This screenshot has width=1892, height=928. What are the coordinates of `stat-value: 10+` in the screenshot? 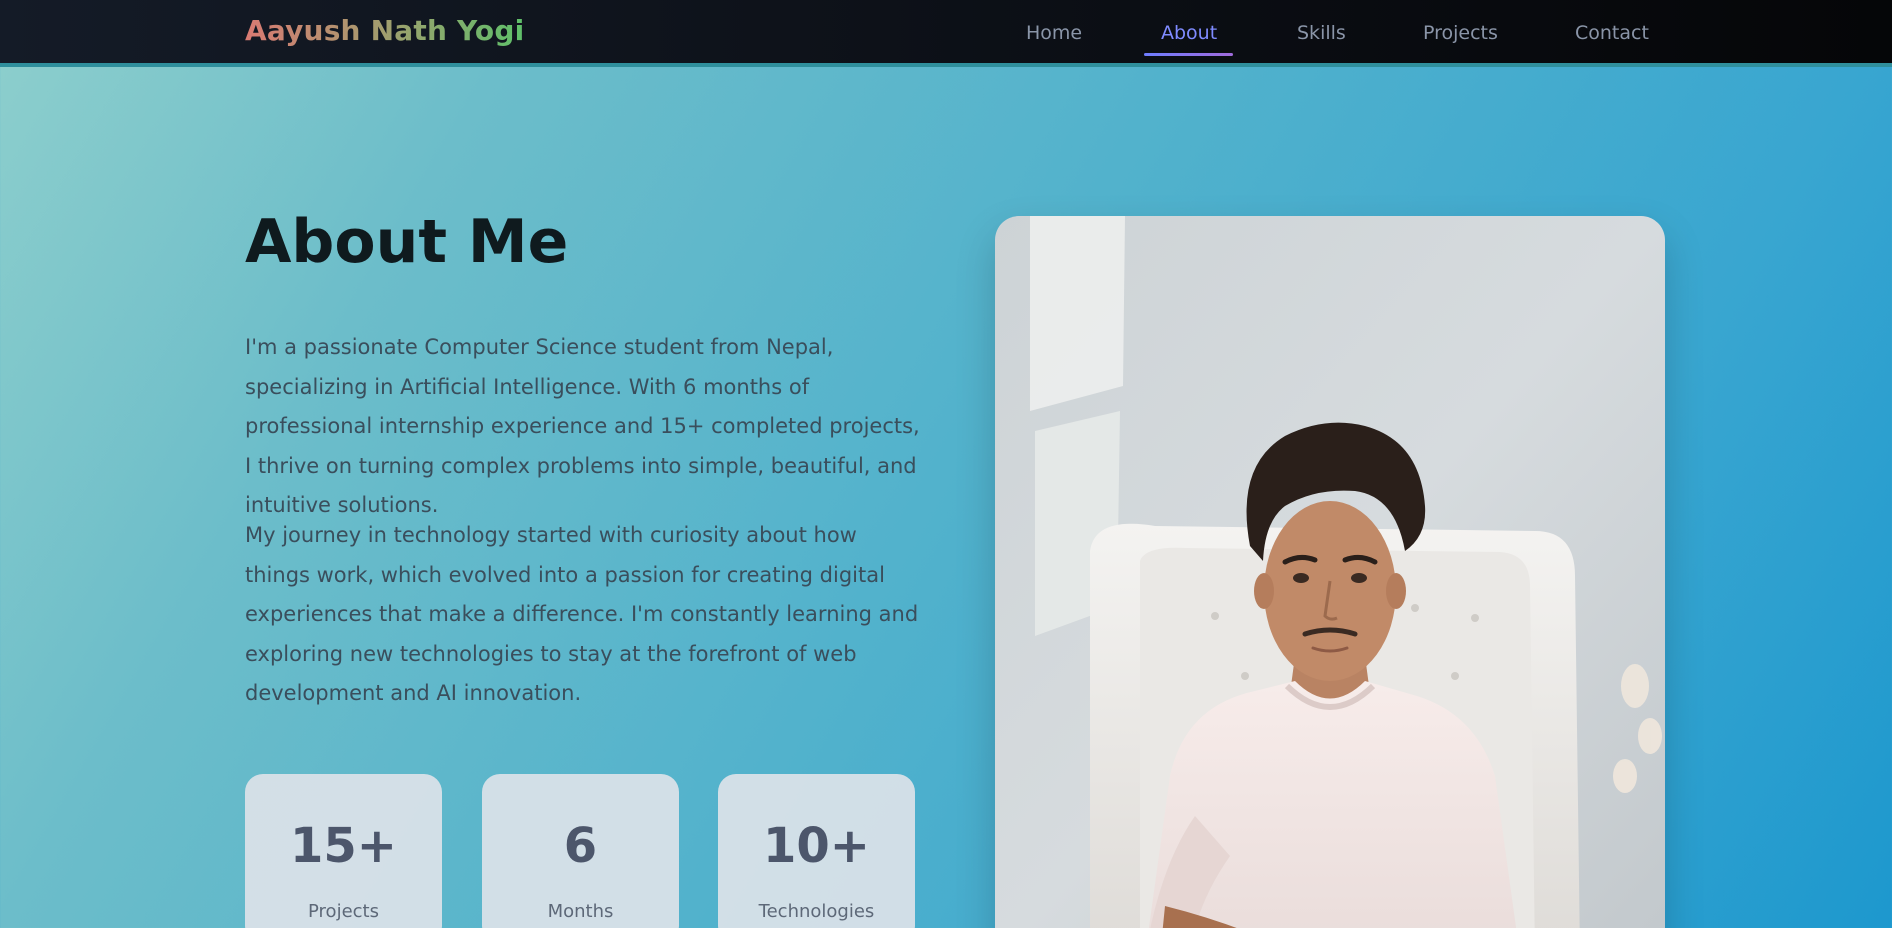 It's located at (816, 846).